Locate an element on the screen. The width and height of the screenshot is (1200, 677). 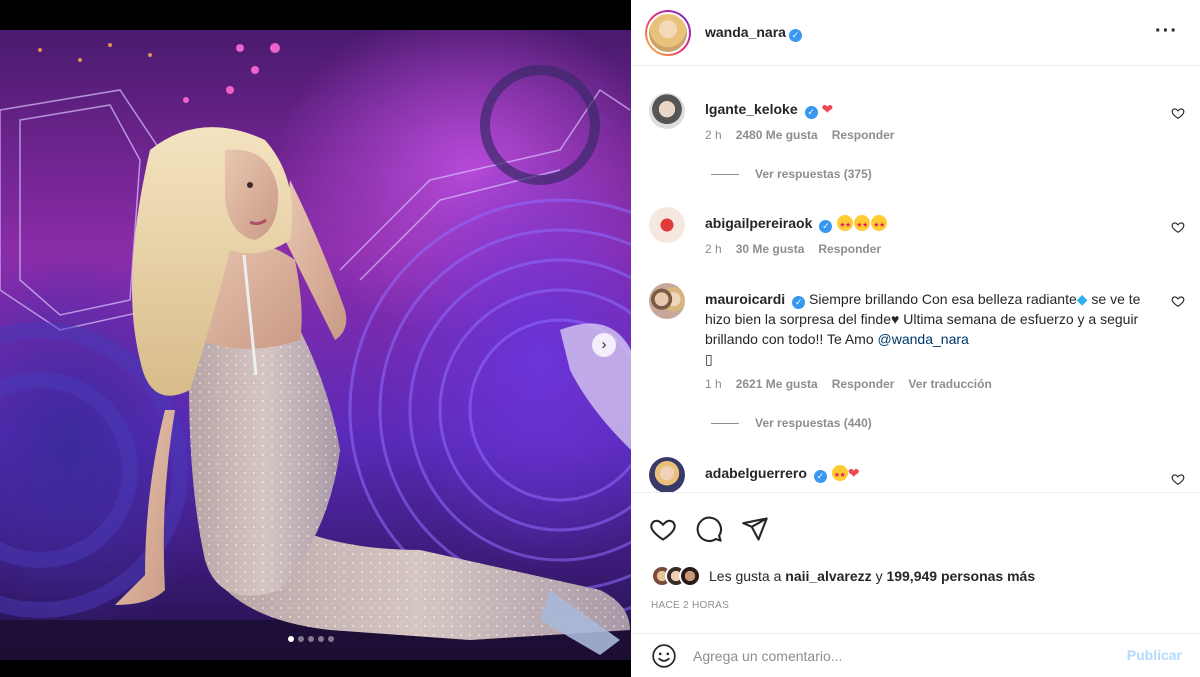
likes-count: 199,949 personas más is located at coordinates (960, 576).